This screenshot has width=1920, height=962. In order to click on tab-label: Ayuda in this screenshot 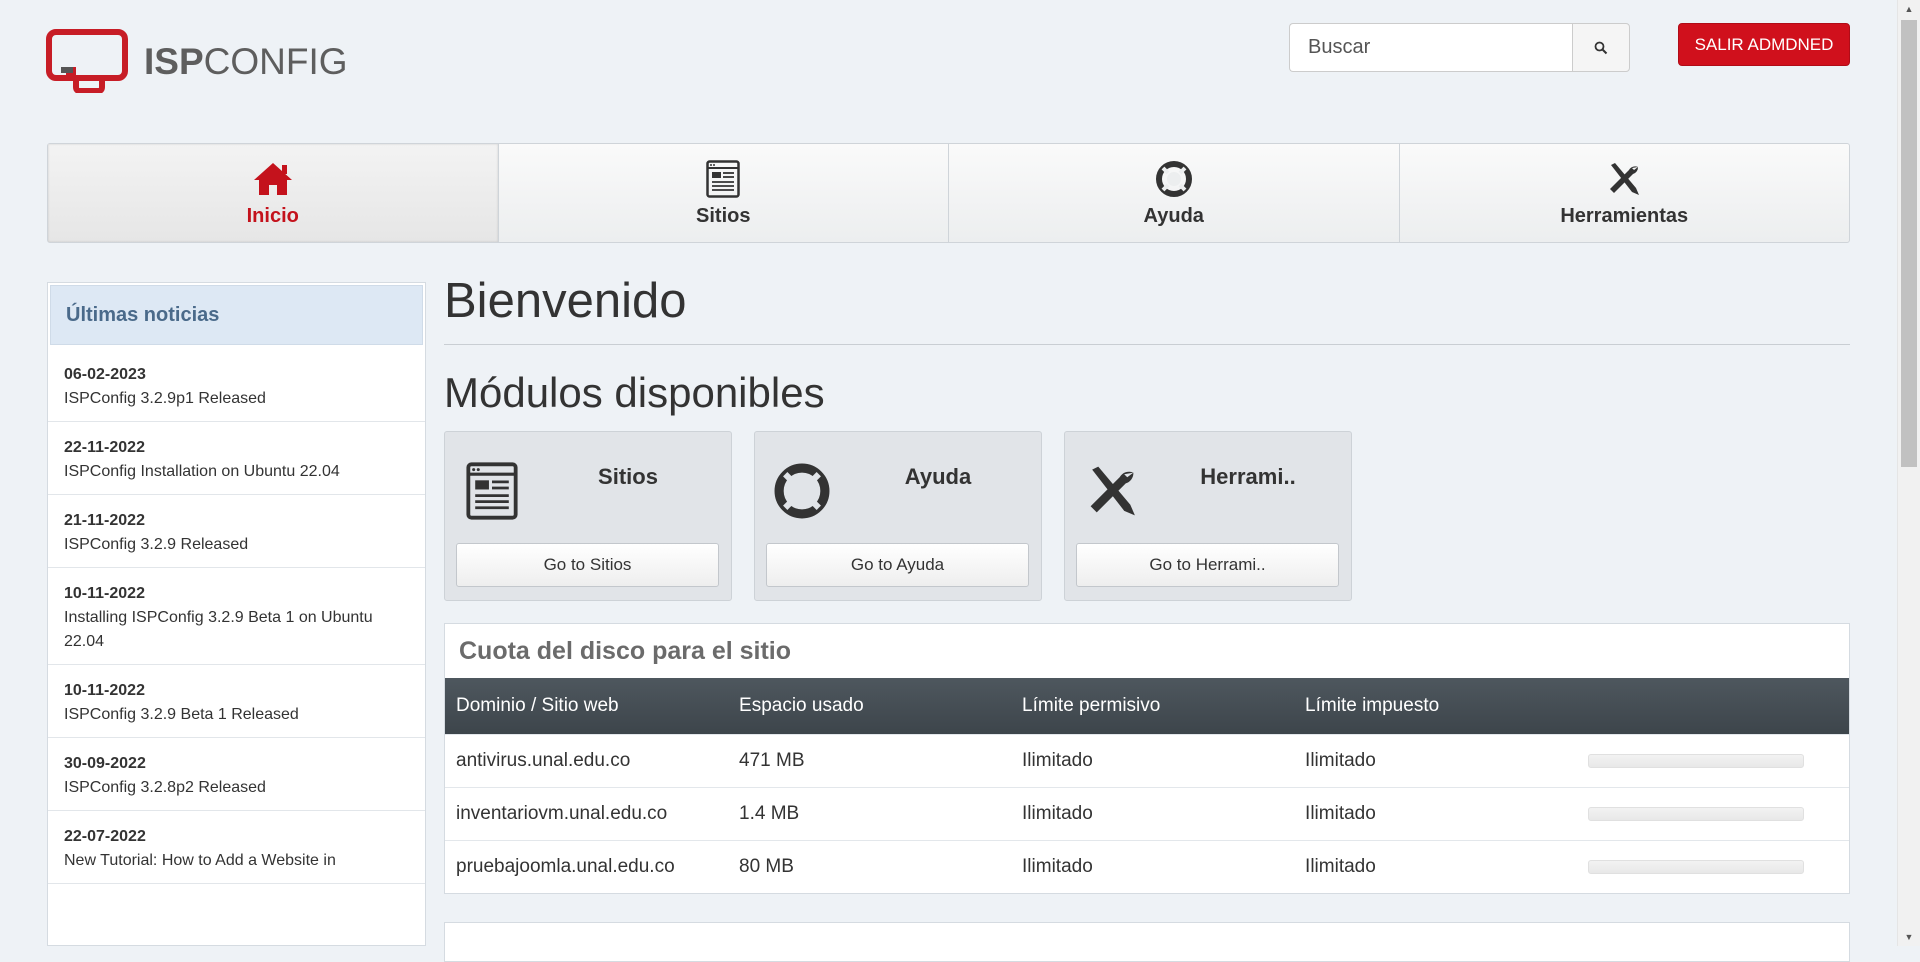, I will do `click(1173, 215)`.